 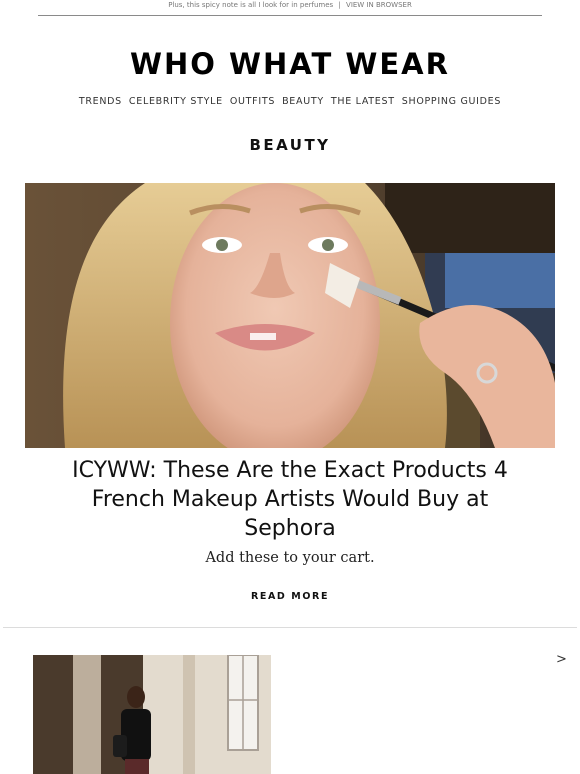 I want to click on top-divider, so click(x=290, y=15).